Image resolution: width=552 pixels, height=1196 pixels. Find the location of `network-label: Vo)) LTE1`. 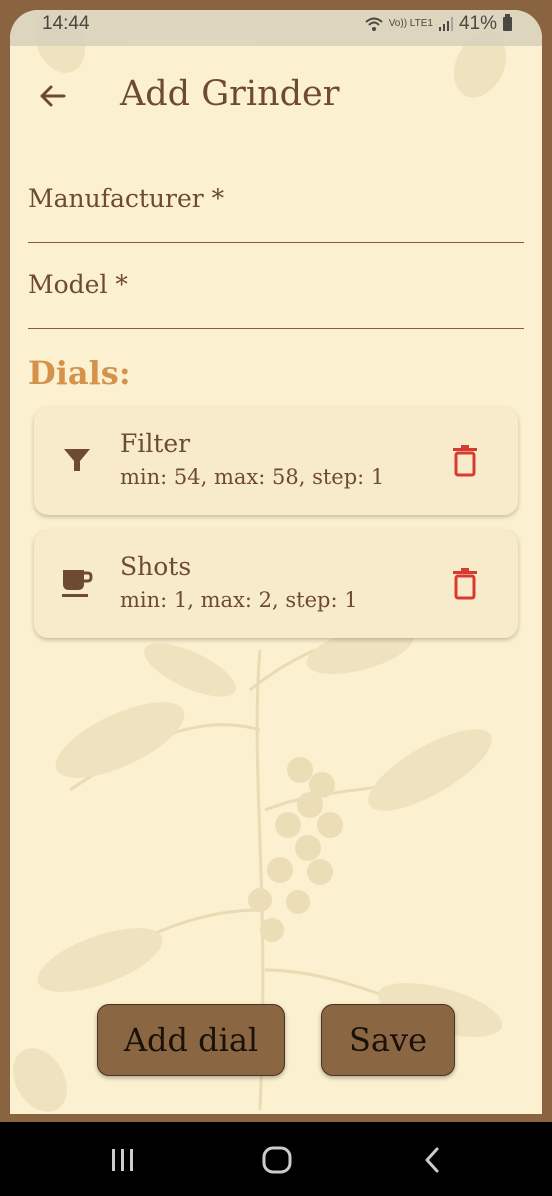

network-label: Vo)) LTE1 is located at coordinates (410, 23).